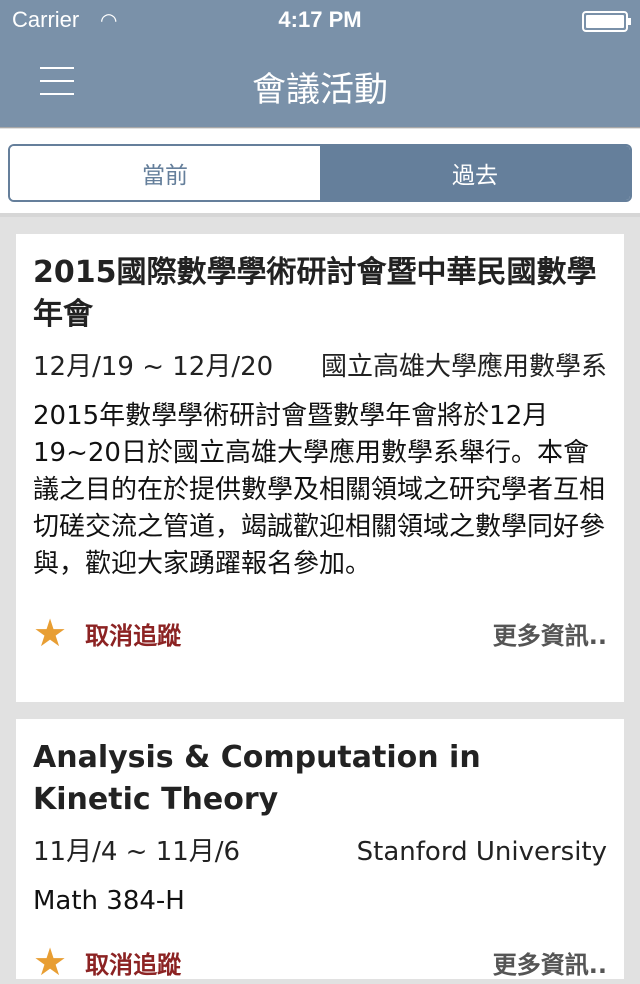 The height and width of the screenshot is (984, 640). Describe the element at coordinates (475, 173) in the screenshot. I see `tab-past: 過去` at that location.